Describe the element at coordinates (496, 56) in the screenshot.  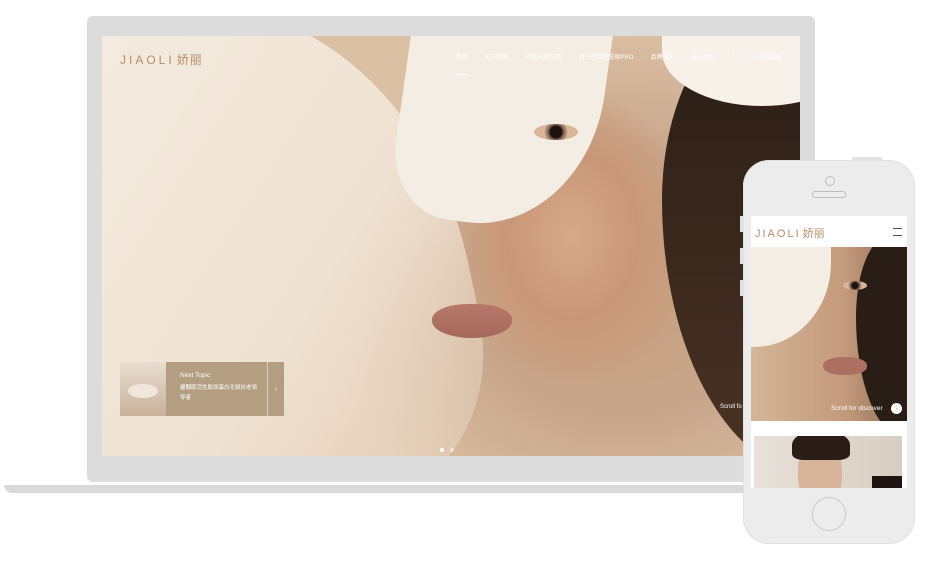
I see `nav-item-about: 关于娇丽` at that location.